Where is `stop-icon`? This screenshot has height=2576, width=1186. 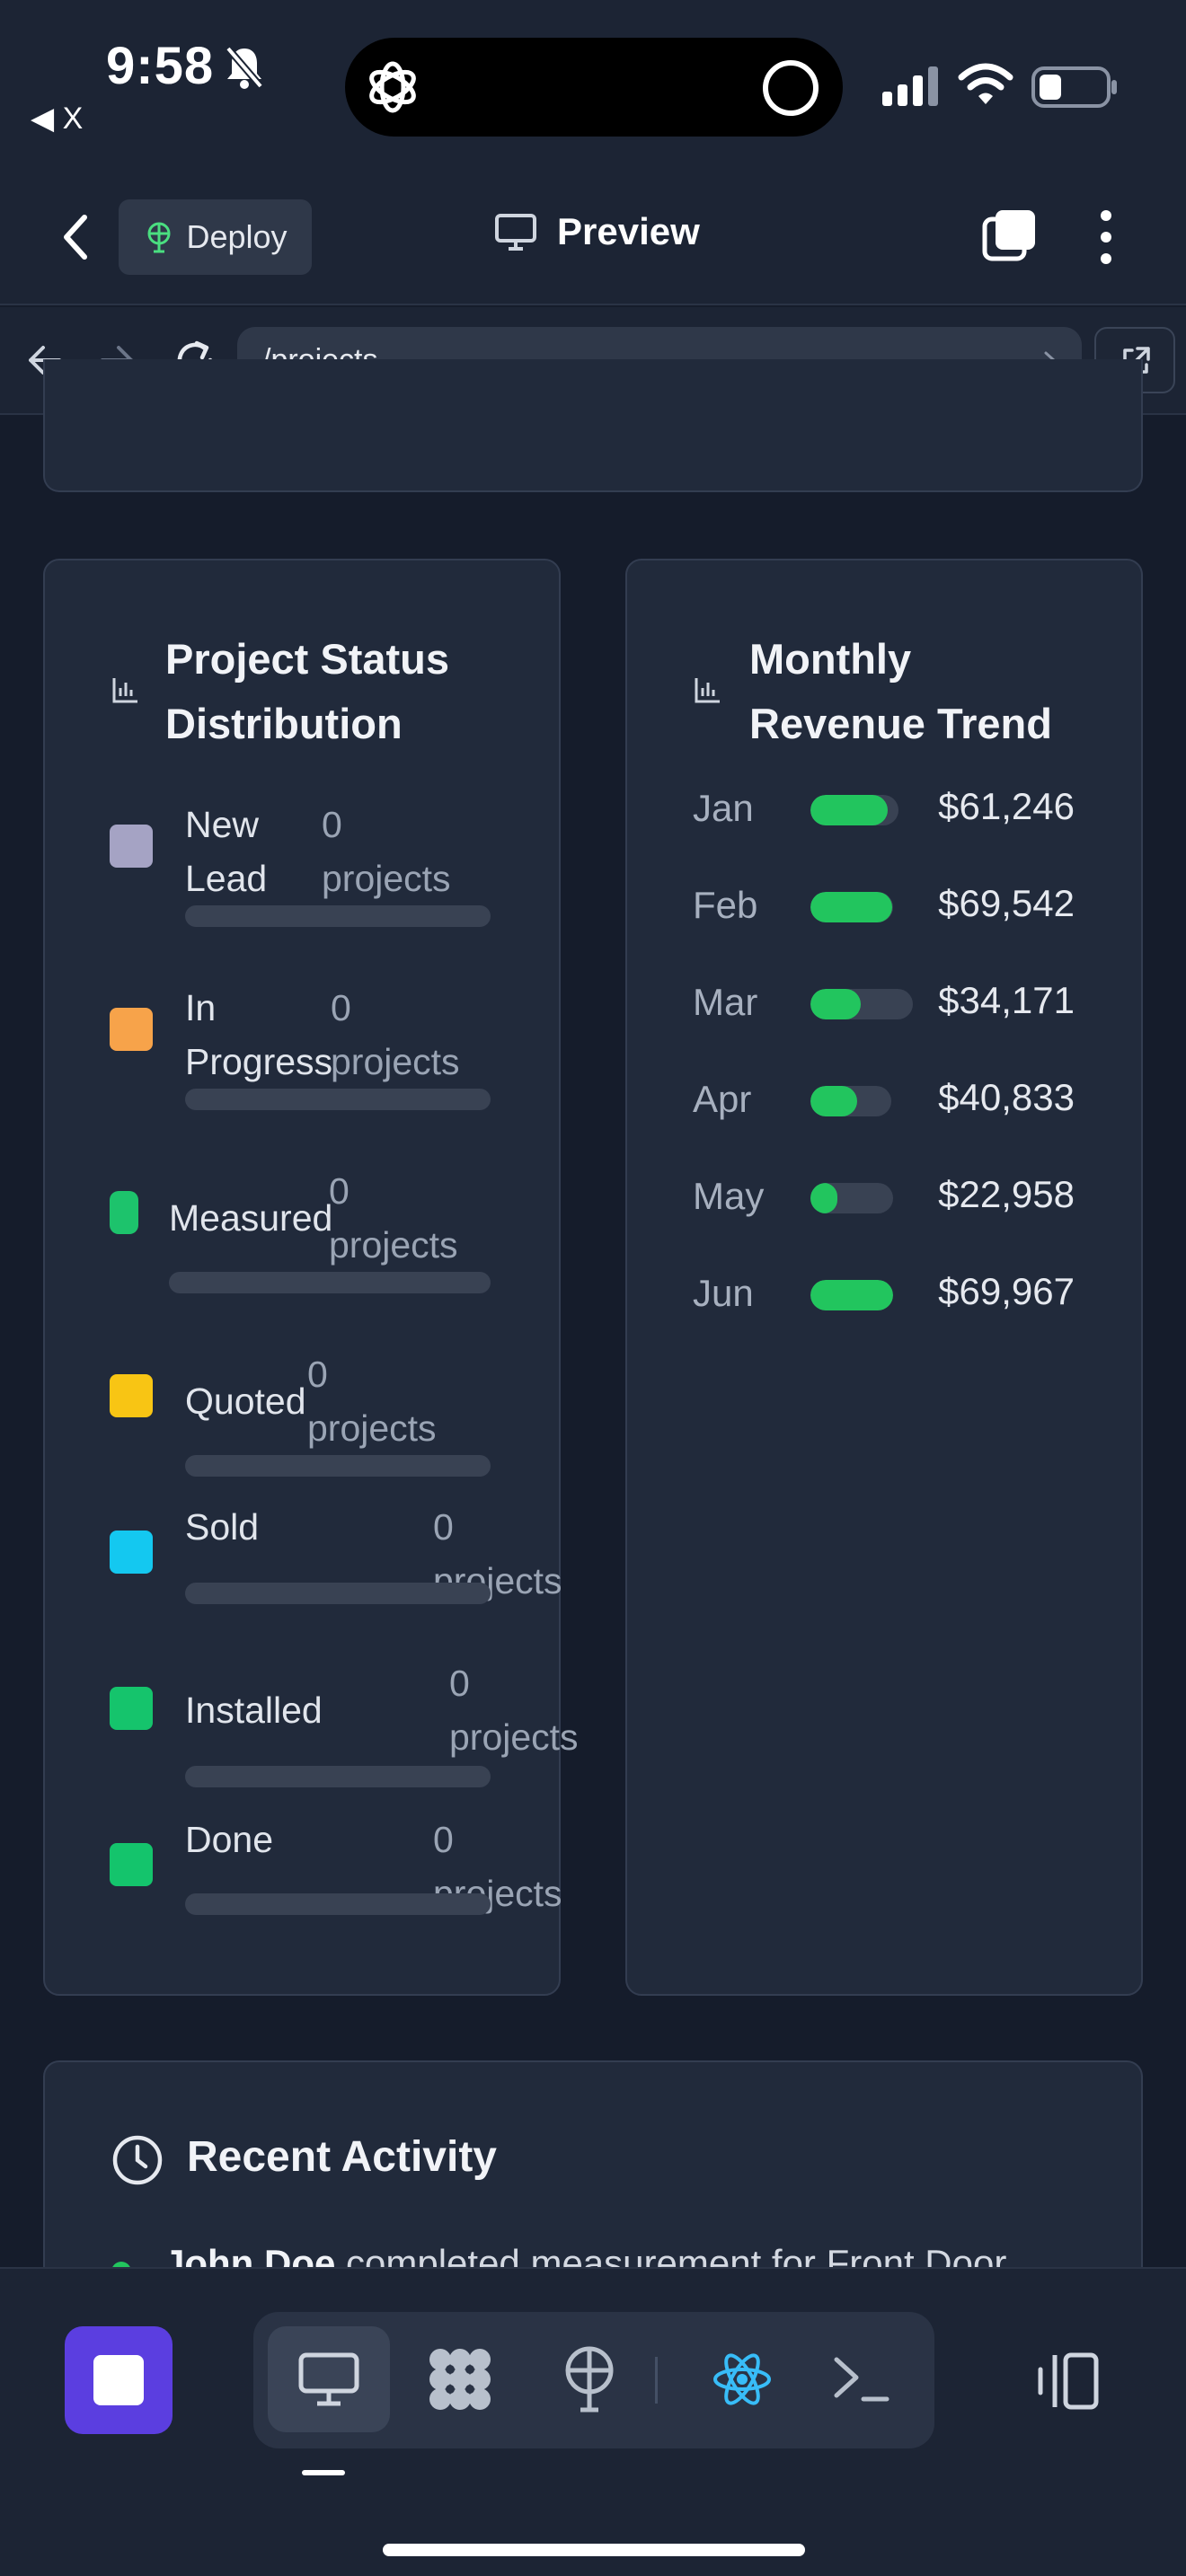 stop-icon is located at coordinates (118, 2380).